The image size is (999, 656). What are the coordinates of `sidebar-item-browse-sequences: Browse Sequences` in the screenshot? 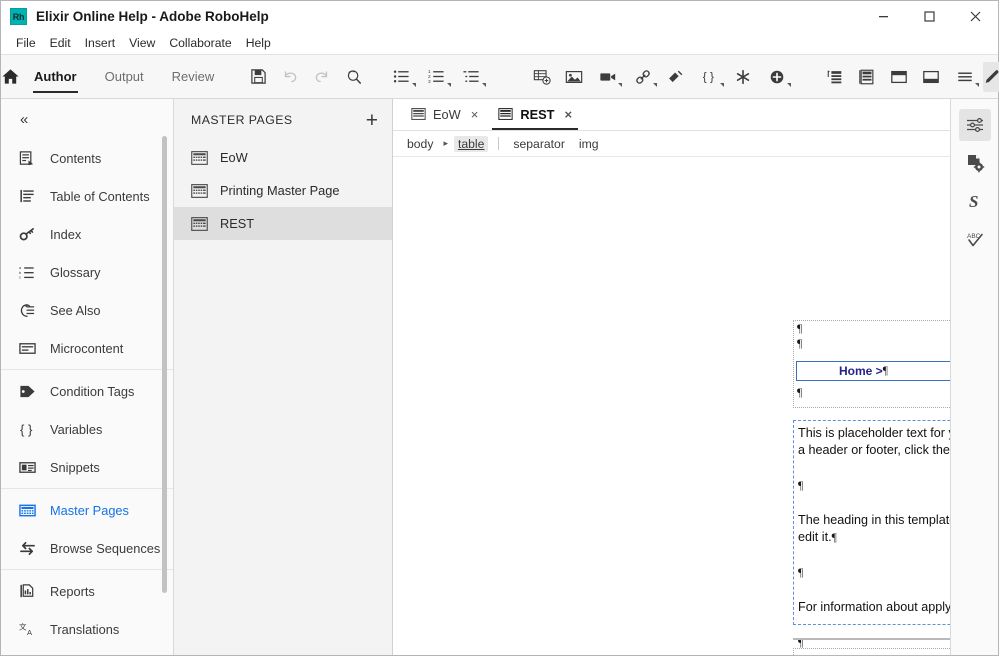 It's located at (87, 548).